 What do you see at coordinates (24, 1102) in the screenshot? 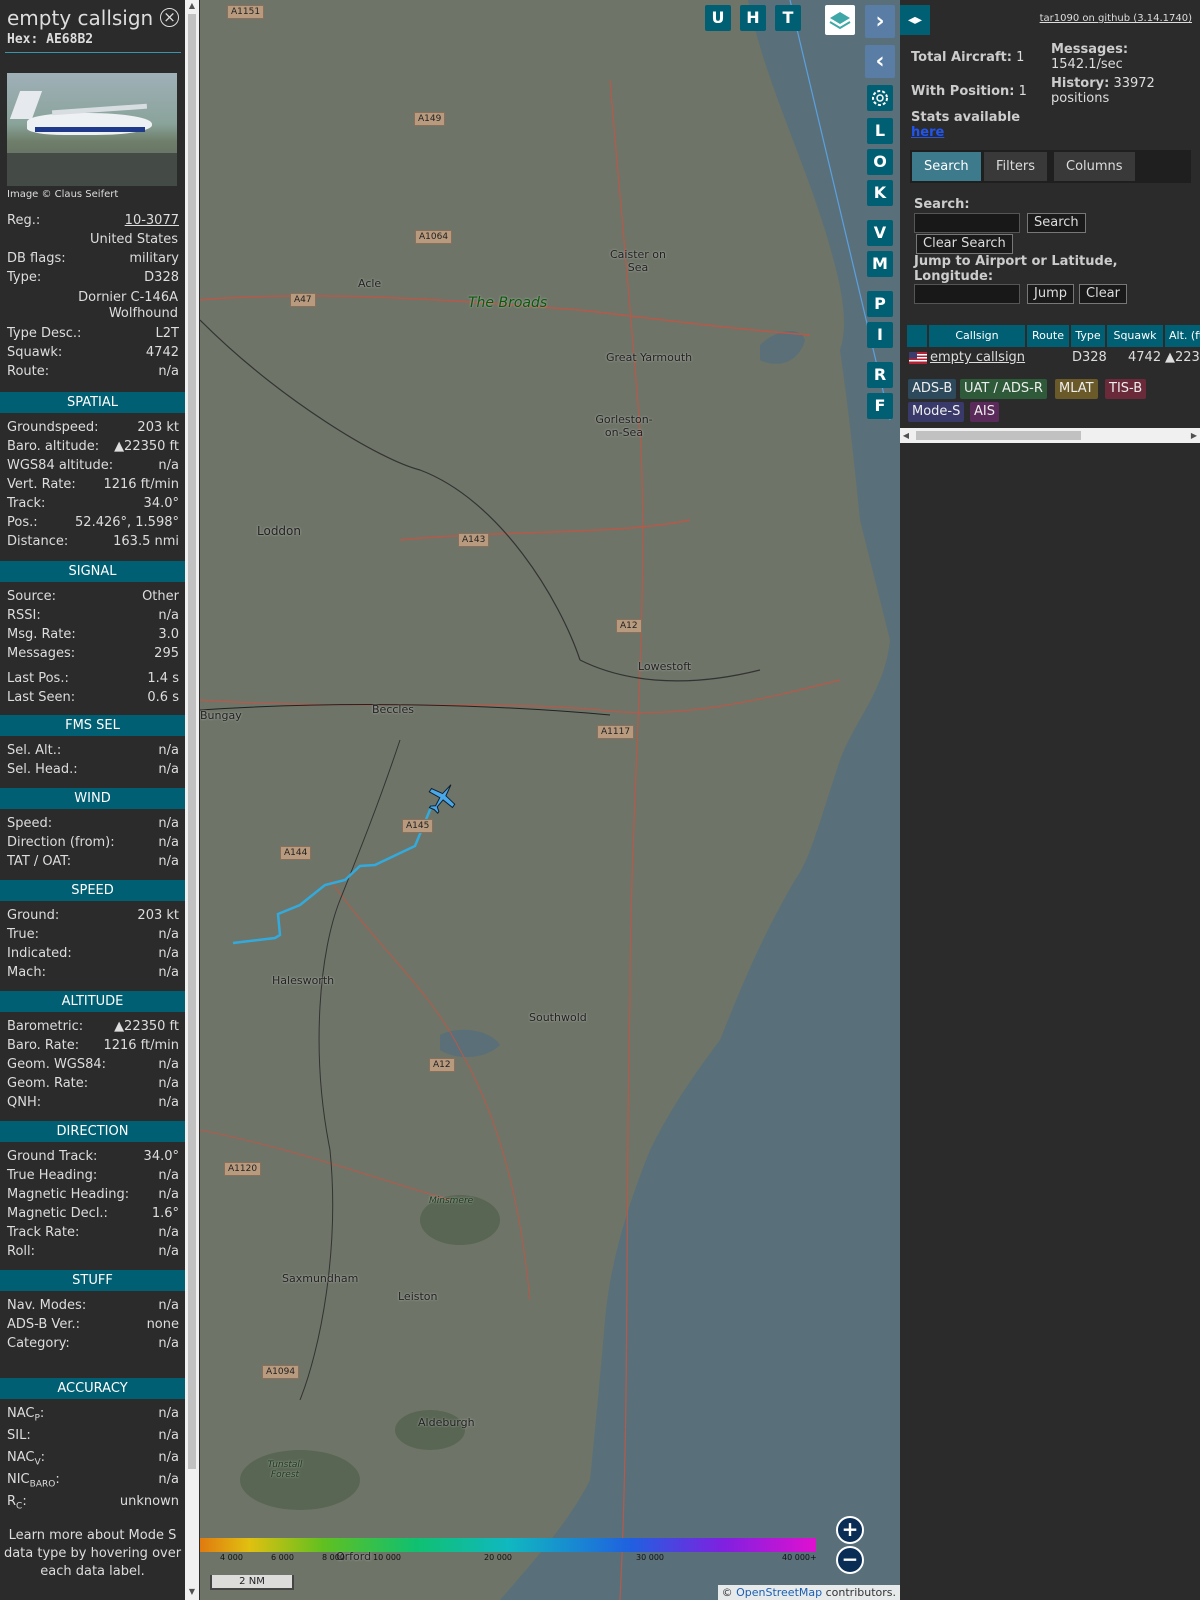
I see `altitude-label: QNH:` at bounding box center [24, 1102].